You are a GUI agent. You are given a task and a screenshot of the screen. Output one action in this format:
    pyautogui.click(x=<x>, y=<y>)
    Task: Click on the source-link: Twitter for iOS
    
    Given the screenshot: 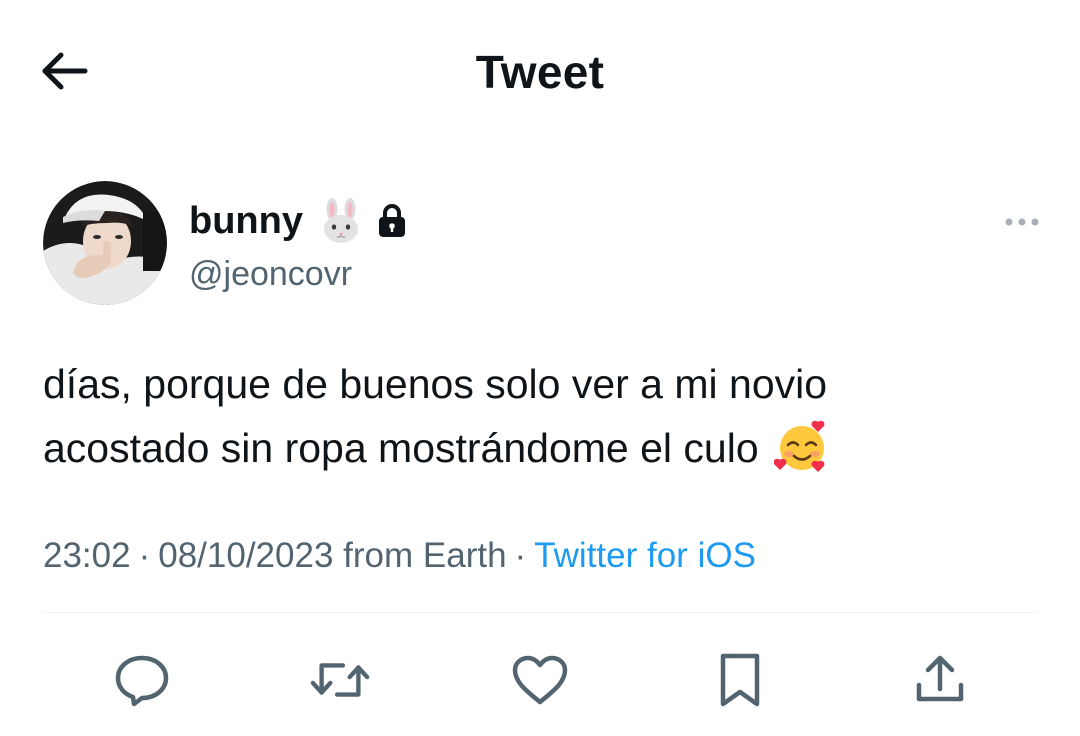 What is the action you would take?
    pyautogui.click(x=645, y=555)
    